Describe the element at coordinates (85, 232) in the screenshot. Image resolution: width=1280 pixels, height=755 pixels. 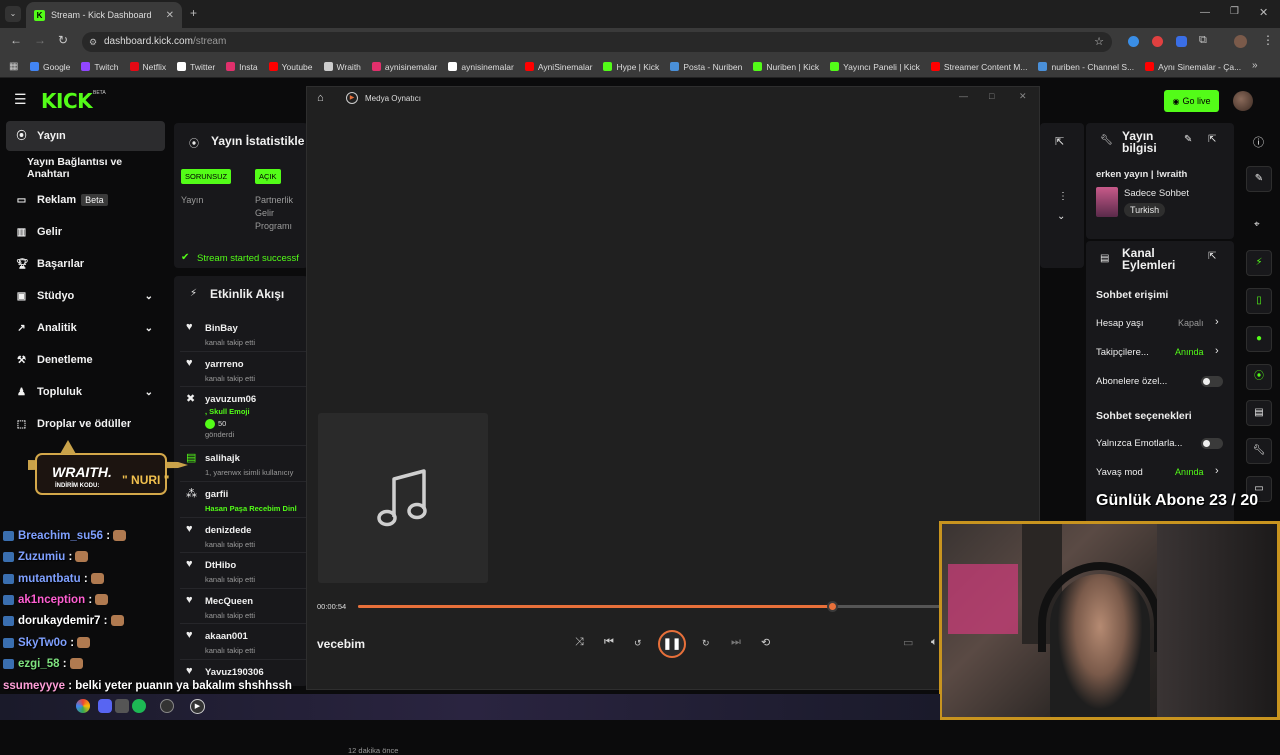
I see `sidebar-item-gelir: ▥ Gelir` at that location.